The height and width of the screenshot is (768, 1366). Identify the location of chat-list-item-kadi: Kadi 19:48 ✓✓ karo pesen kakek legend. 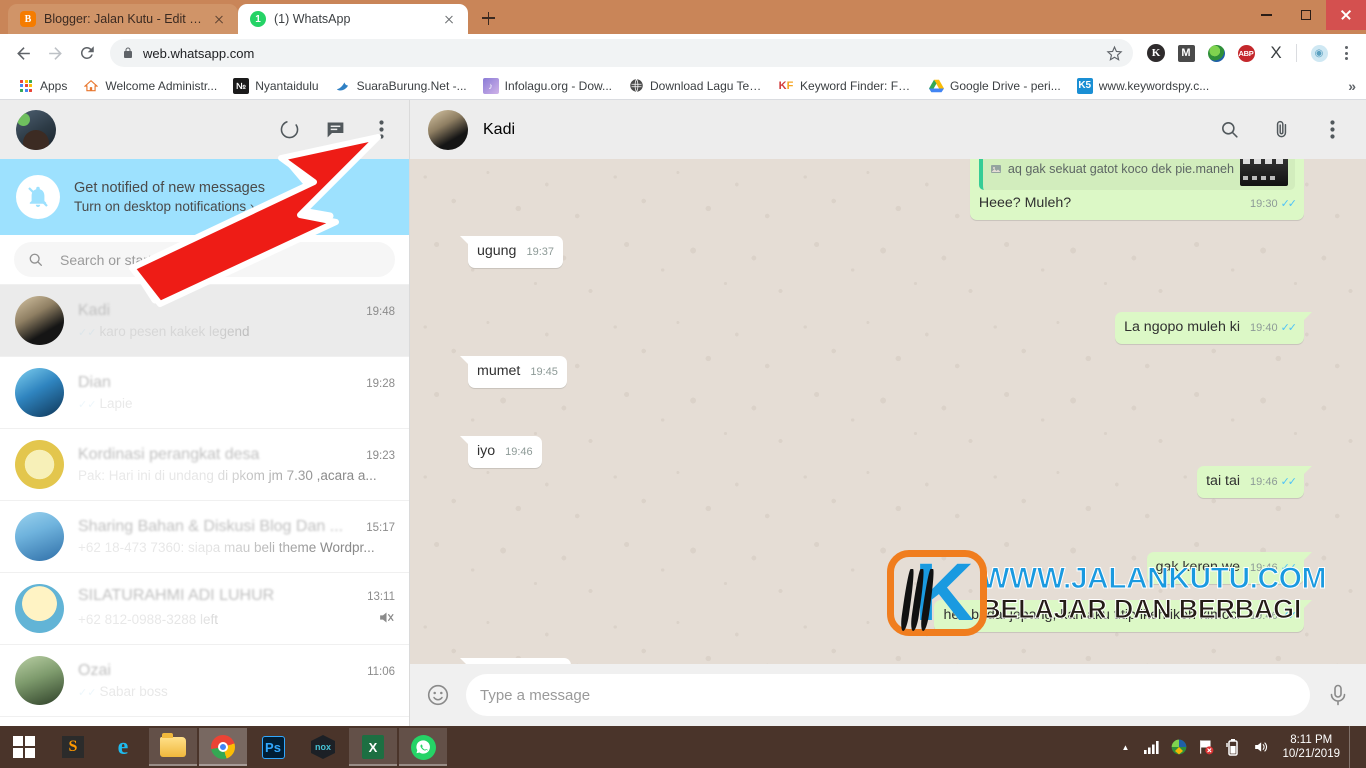
(204, 321).